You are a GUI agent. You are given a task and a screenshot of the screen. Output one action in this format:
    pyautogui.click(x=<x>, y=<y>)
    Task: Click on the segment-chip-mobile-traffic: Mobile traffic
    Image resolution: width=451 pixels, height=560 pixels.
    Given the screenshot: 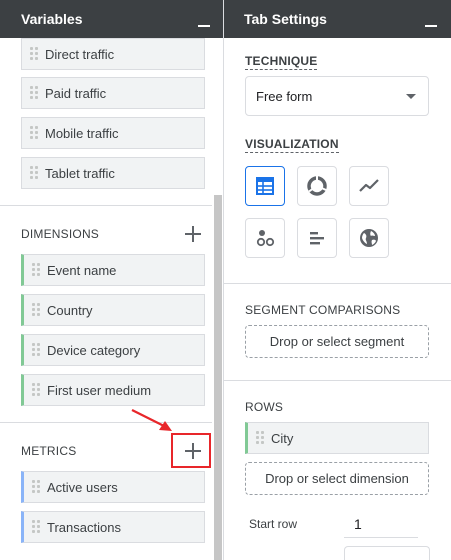 What is the action you would take?
    pyautogui.click(x=113, y=133)
    